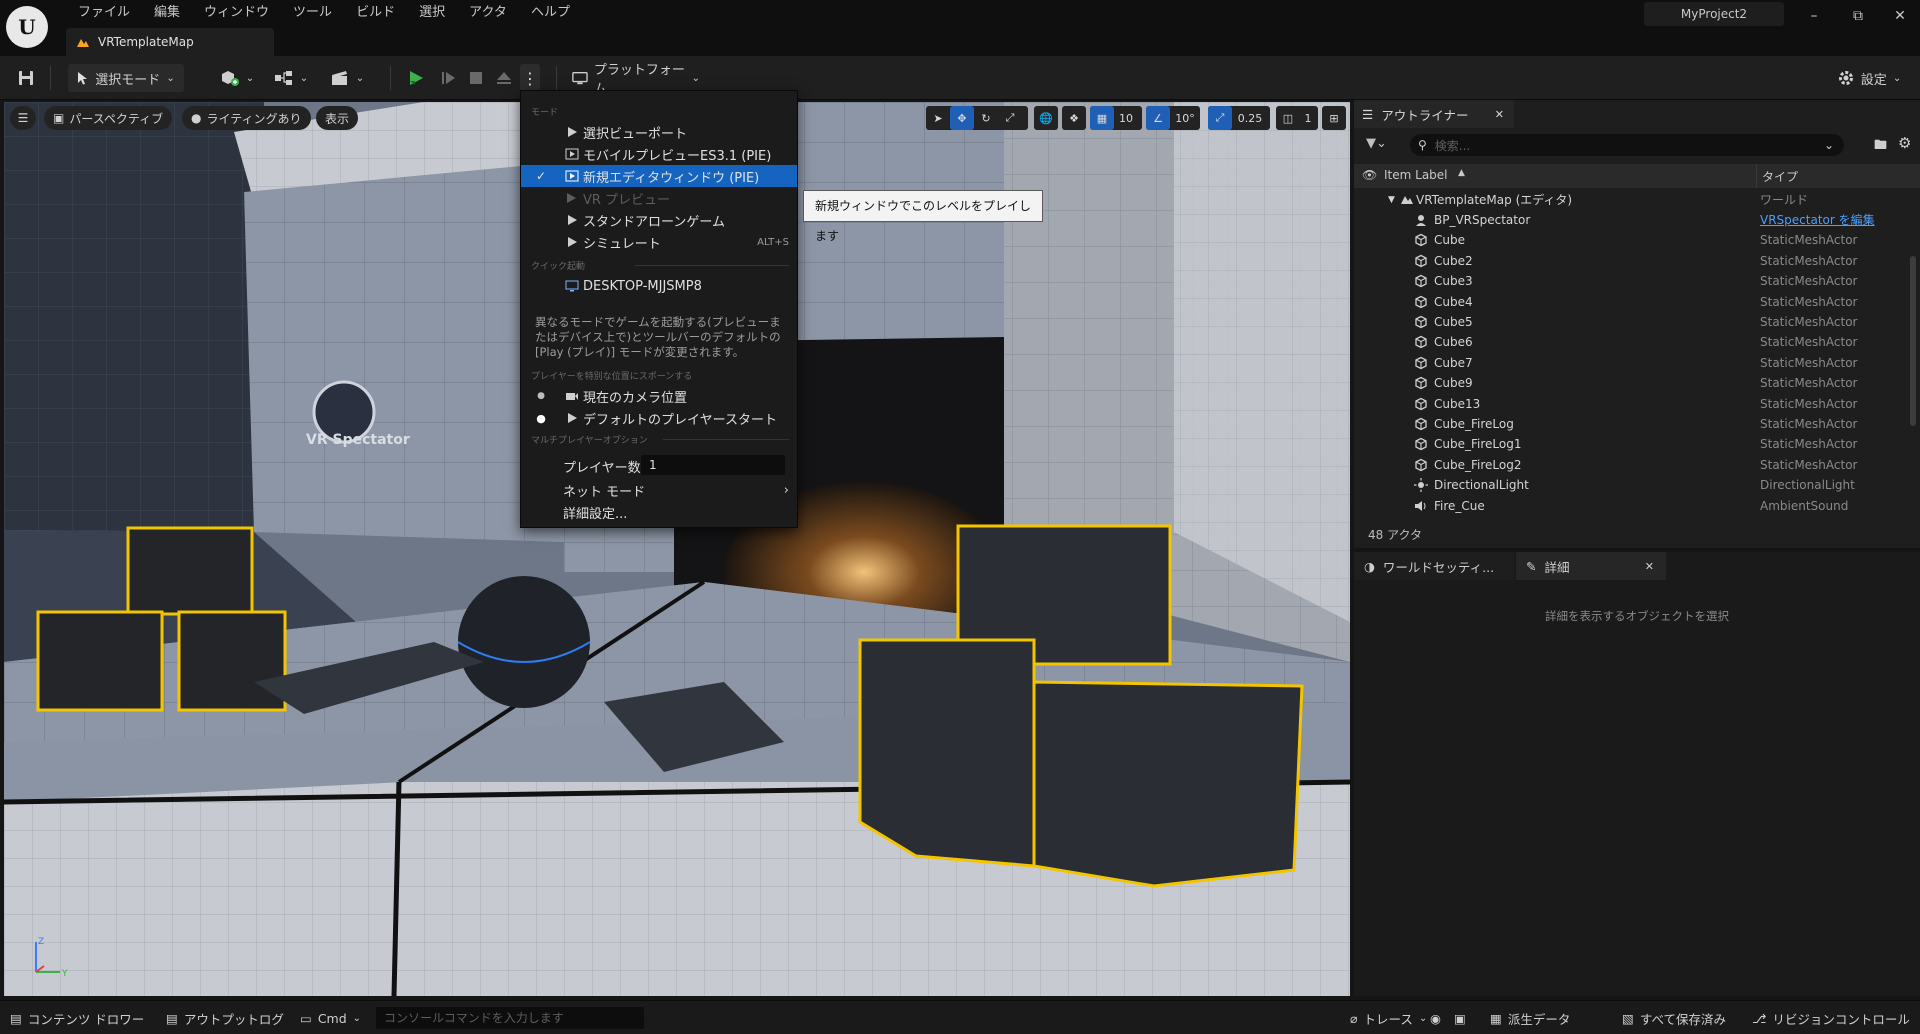  Describe the element at coordinates (167, 13) in the screenshot. I see `menu-edit: 編集` at that location.